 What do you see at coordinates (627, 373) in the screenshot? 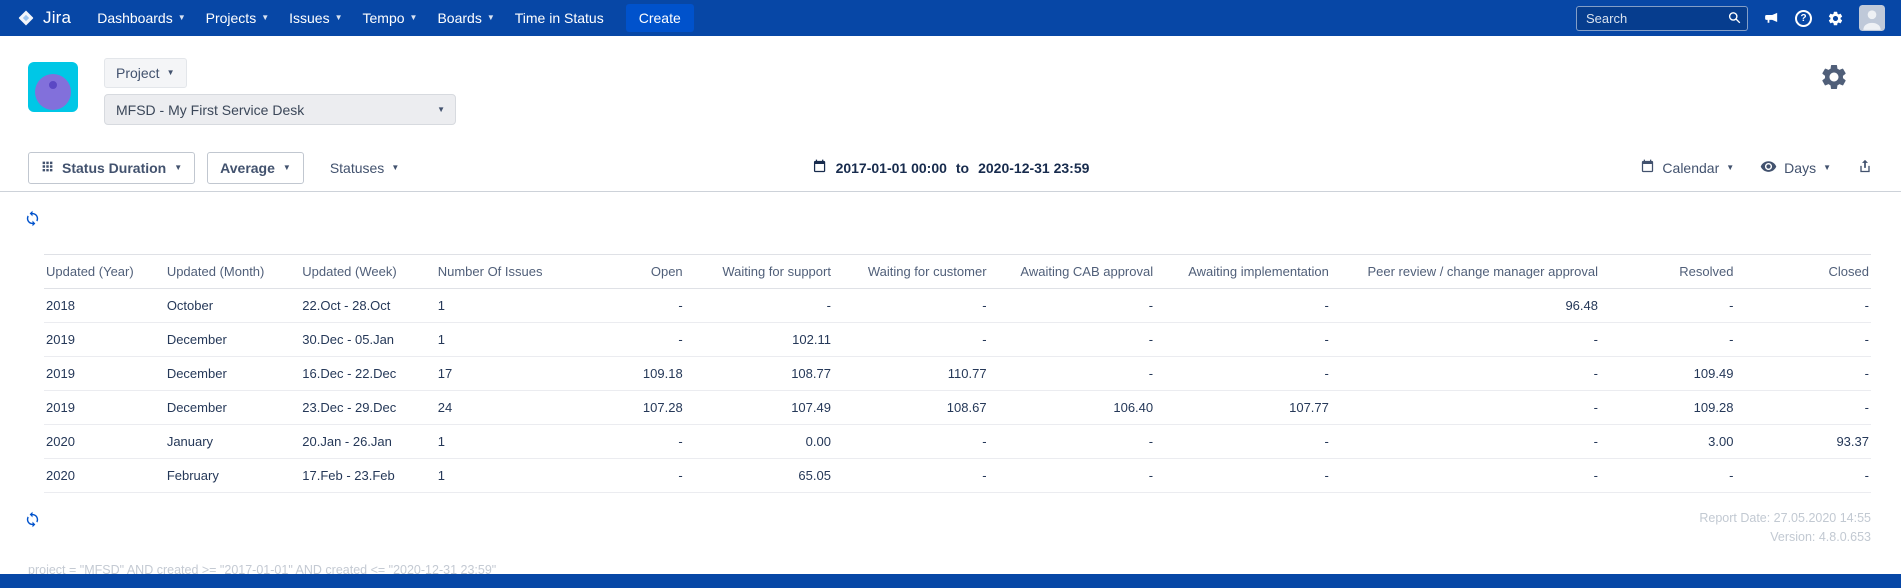
I see `table-cell: 109.18` at bounding box center [627, 373].